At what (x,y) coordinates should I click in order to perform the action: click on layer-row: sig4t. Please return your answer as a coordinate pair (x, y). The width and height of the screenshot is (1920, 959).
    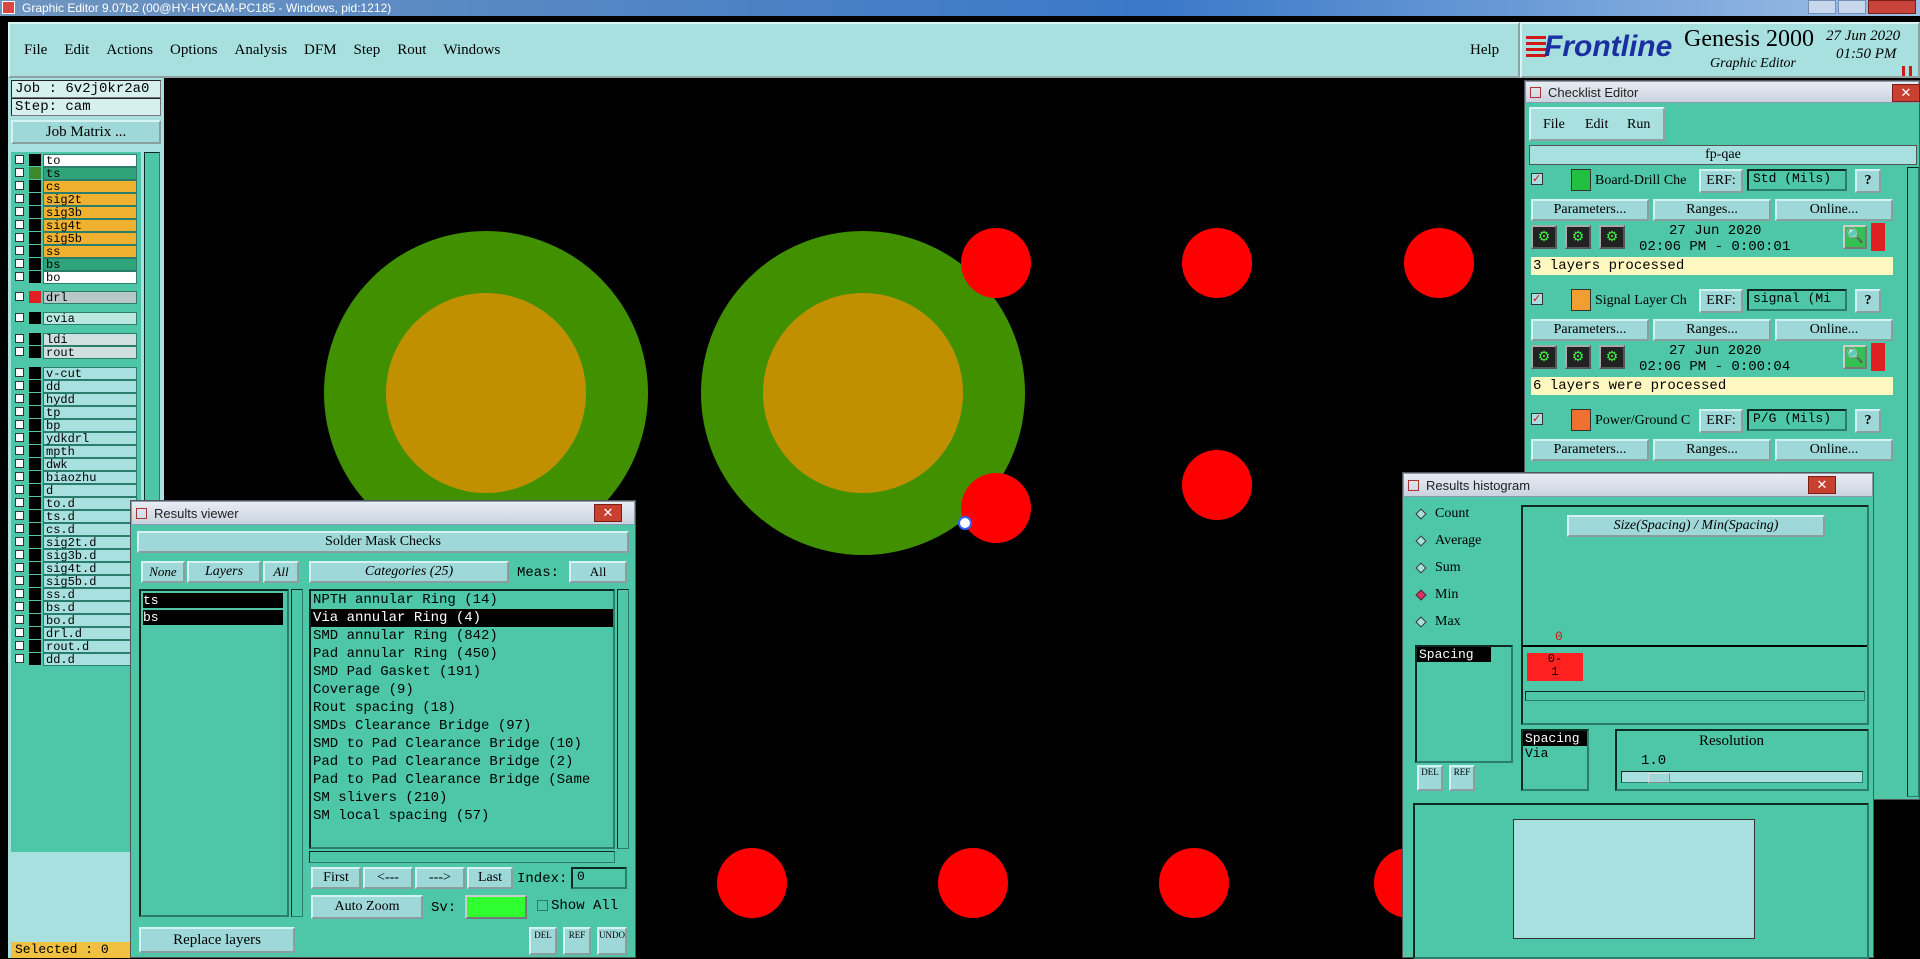
    Looking at the image, I should click on (76, 226).